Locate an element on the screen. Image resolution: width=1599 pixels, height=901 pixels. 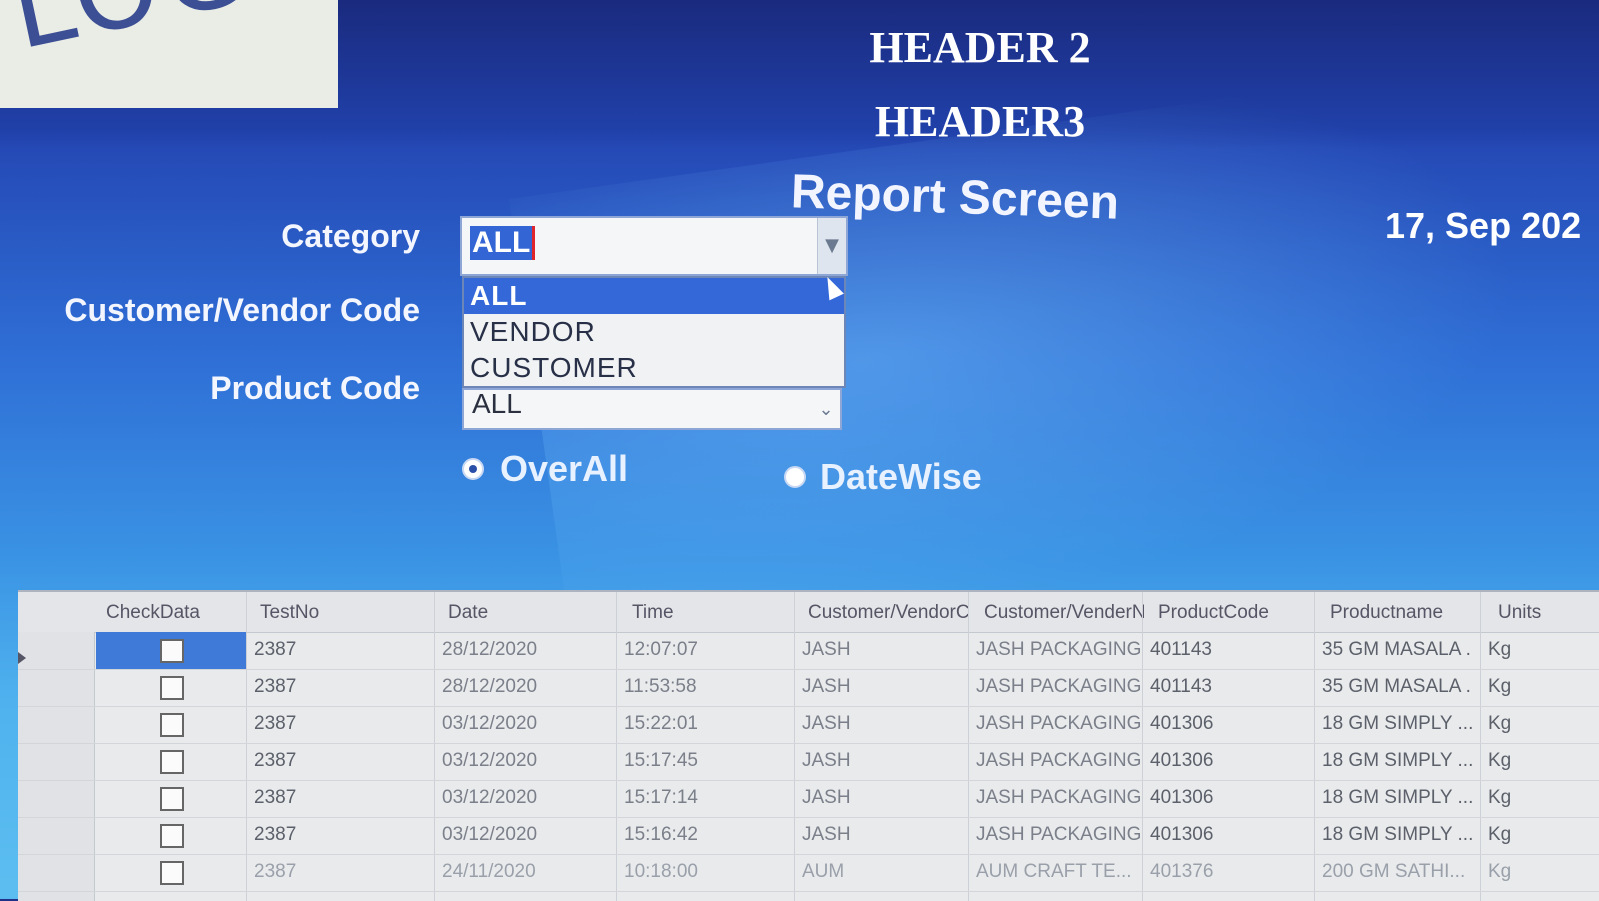
cell-time: 12:07:07 is located at coordinates (661, 649).